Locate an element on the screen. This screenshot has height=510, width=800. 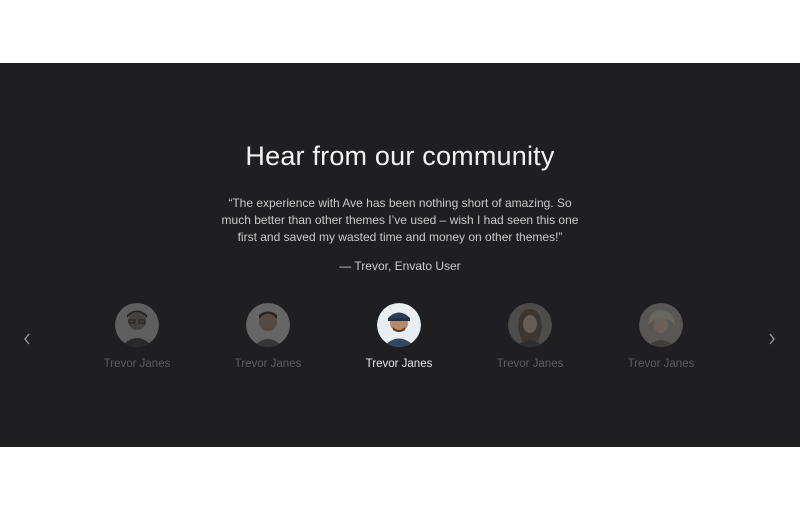
bottom-spacer is located at coordinates (400, 478).